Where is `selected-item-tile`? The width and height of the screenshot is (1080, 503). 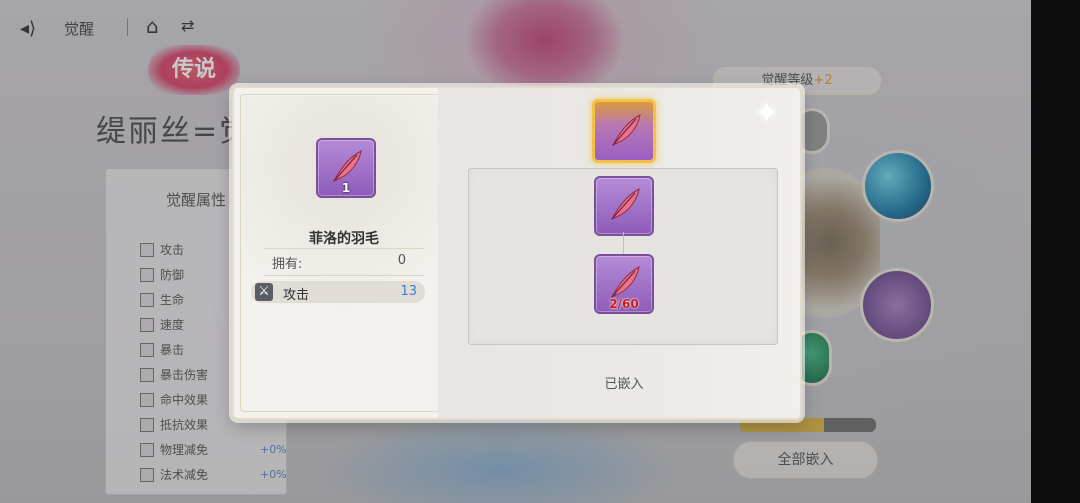 selected-item-tile is located at coordinates (624, 131).